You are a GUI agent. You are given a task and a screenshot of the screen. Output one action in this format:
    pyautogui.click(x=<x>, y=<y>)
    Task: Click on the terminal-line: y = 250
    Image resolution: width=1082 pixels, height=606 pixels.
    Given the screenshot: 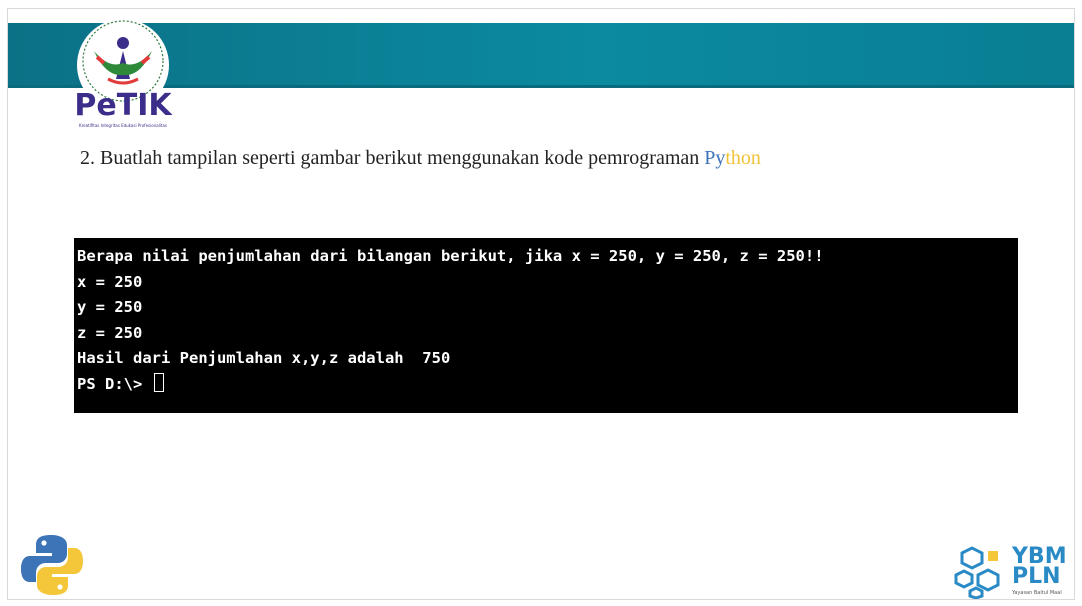 What is the action you would take?
    pyautogui.click(x=110, y=307)
    